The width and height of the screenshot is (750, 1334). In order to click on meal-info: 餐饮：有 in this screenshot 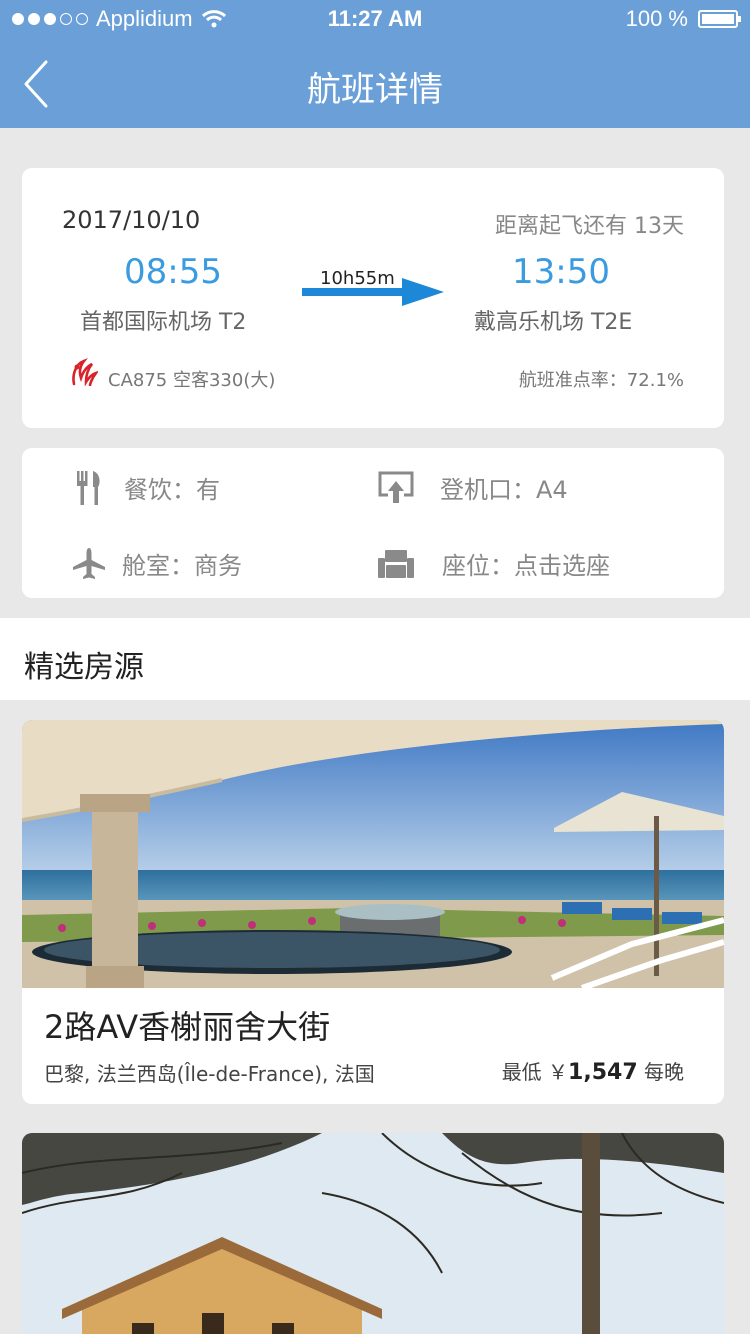, I will do `click(147, 487)`.